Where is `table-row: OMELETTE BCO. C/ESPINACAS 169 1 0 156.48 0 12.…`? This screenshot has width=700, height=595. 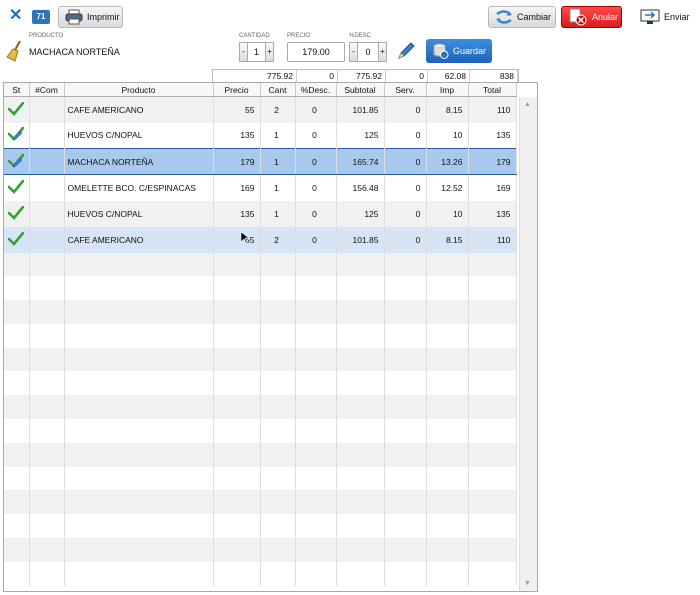
table-row: OMELETTE BCO. C/ESPINACAS 169 1 0 156.48 0 12.… is located at coordinates (260, 187).